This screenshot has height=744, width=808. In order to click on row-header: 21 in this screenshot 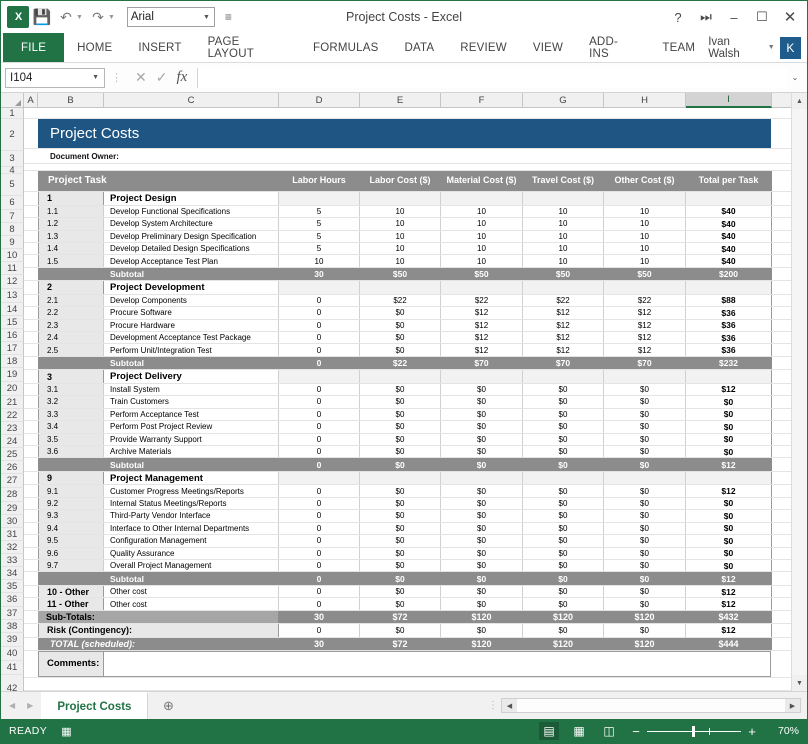, I will do `click(12, 402)`.